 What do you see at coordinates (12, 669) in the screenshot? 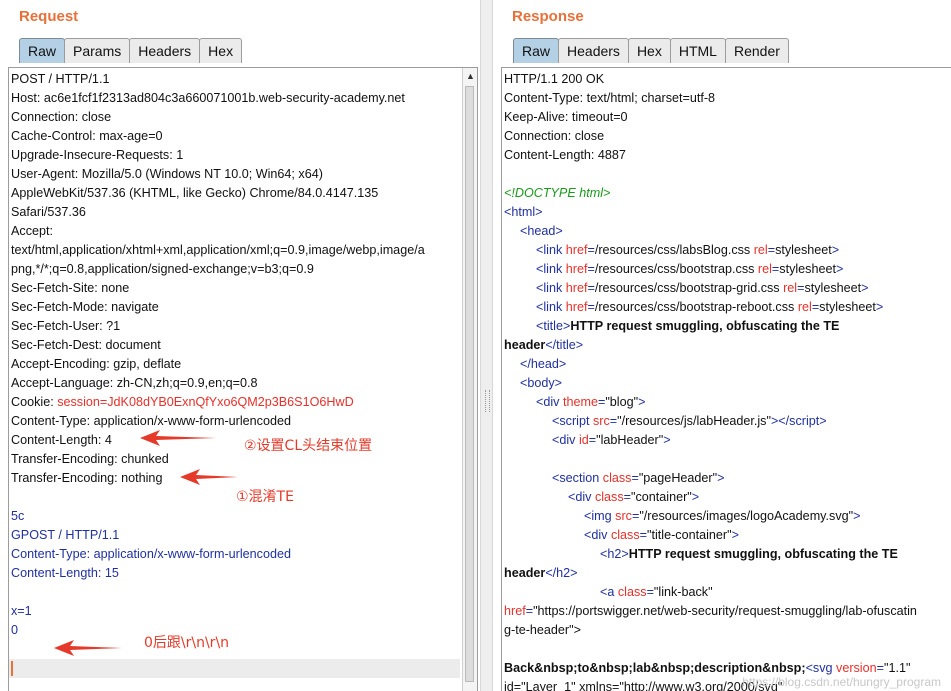
I see `text-caret` at bounding box center [12, 669].